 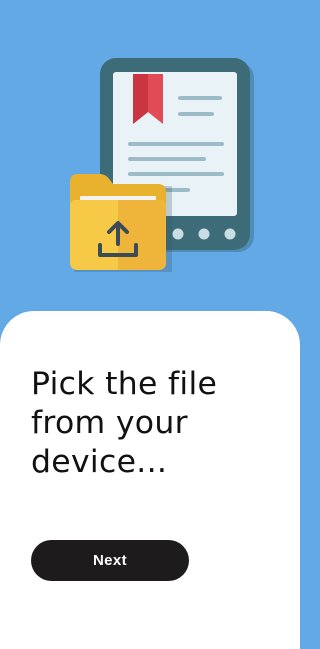 I want to click on next-button: Next, so click(x=110, y=560).